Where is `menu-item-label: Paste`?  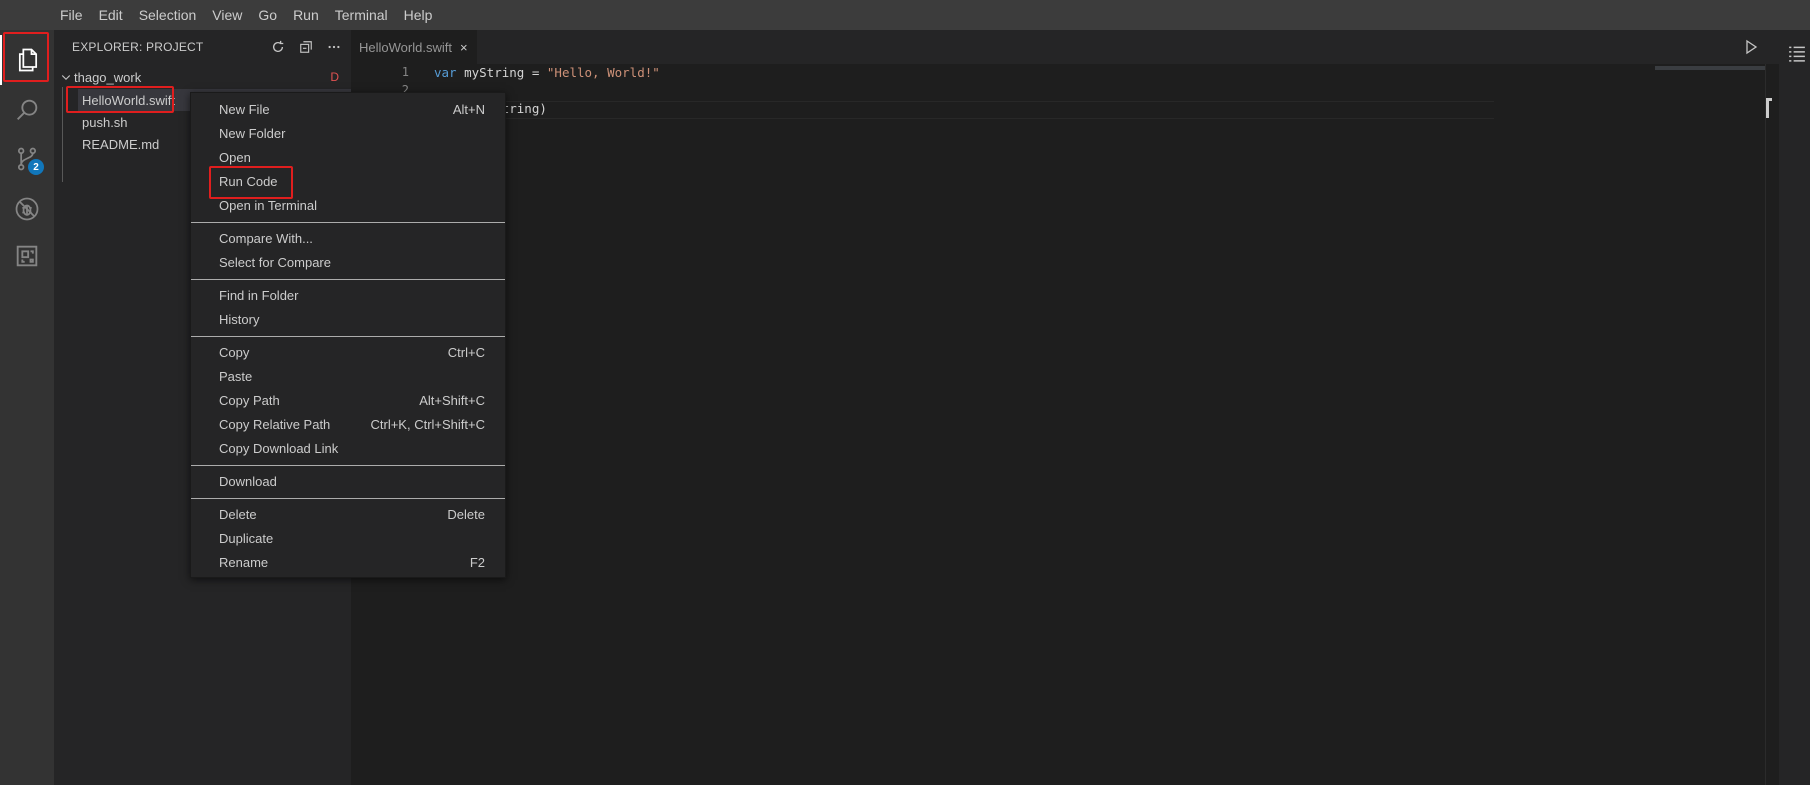 menu-item-label: Paste is located at coordinates (236, 376).